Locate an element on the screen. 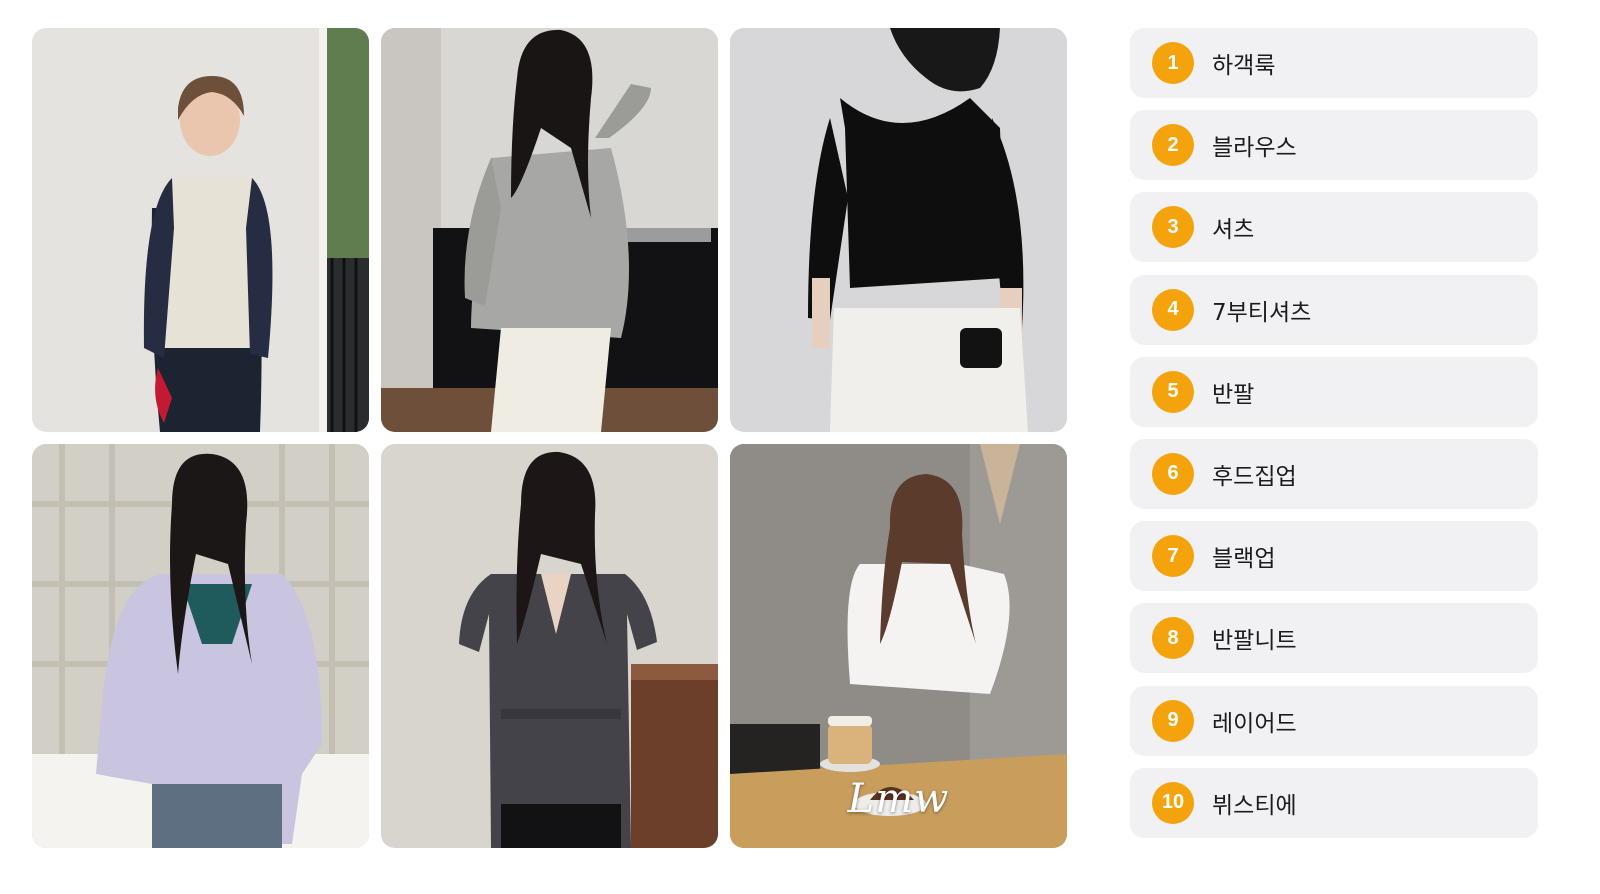 The image size is (1600, 894). rank-badge: 4 is located at coordinates (1173, 309).